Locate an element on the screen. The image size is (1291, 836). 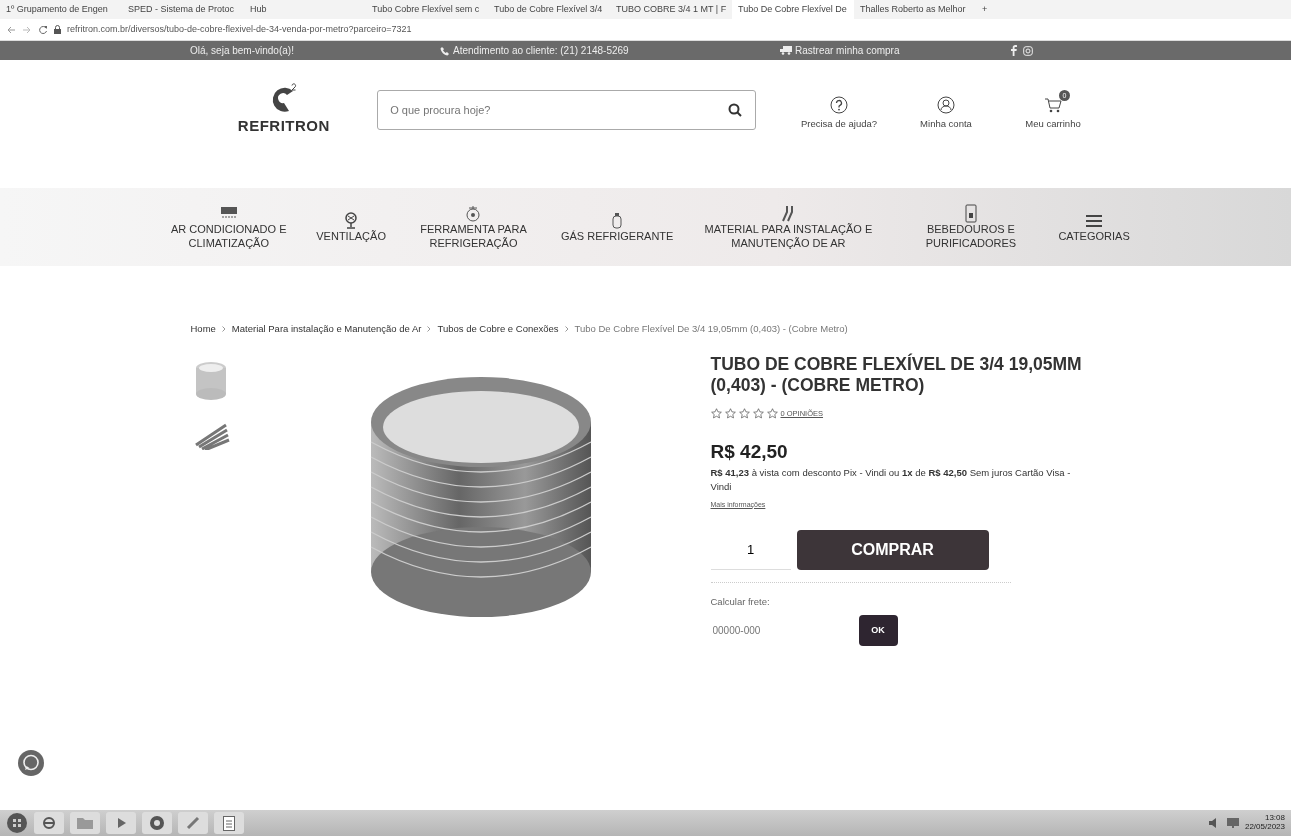
category-link: CATEGORIAS is located at coordinates (1094, 227).